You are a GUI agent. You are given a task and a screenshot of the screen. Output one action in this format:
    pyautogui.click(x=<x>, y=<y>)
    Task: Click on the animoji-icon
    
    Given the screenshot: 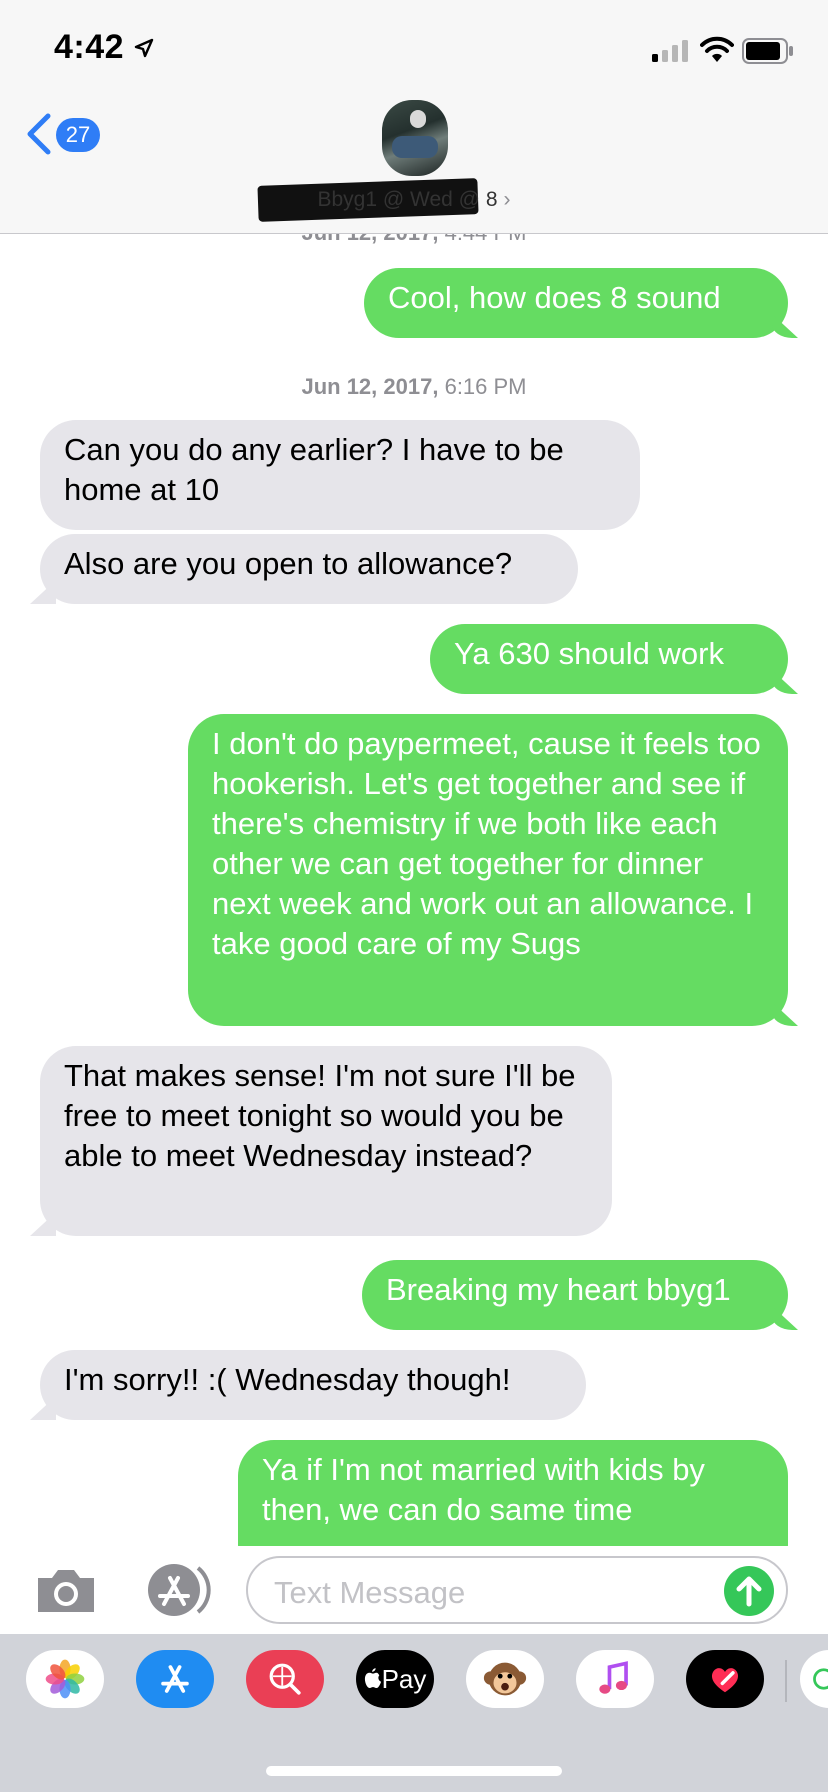 What is the action you would take?
    pyautogui.click(x=505, y=1679)
    